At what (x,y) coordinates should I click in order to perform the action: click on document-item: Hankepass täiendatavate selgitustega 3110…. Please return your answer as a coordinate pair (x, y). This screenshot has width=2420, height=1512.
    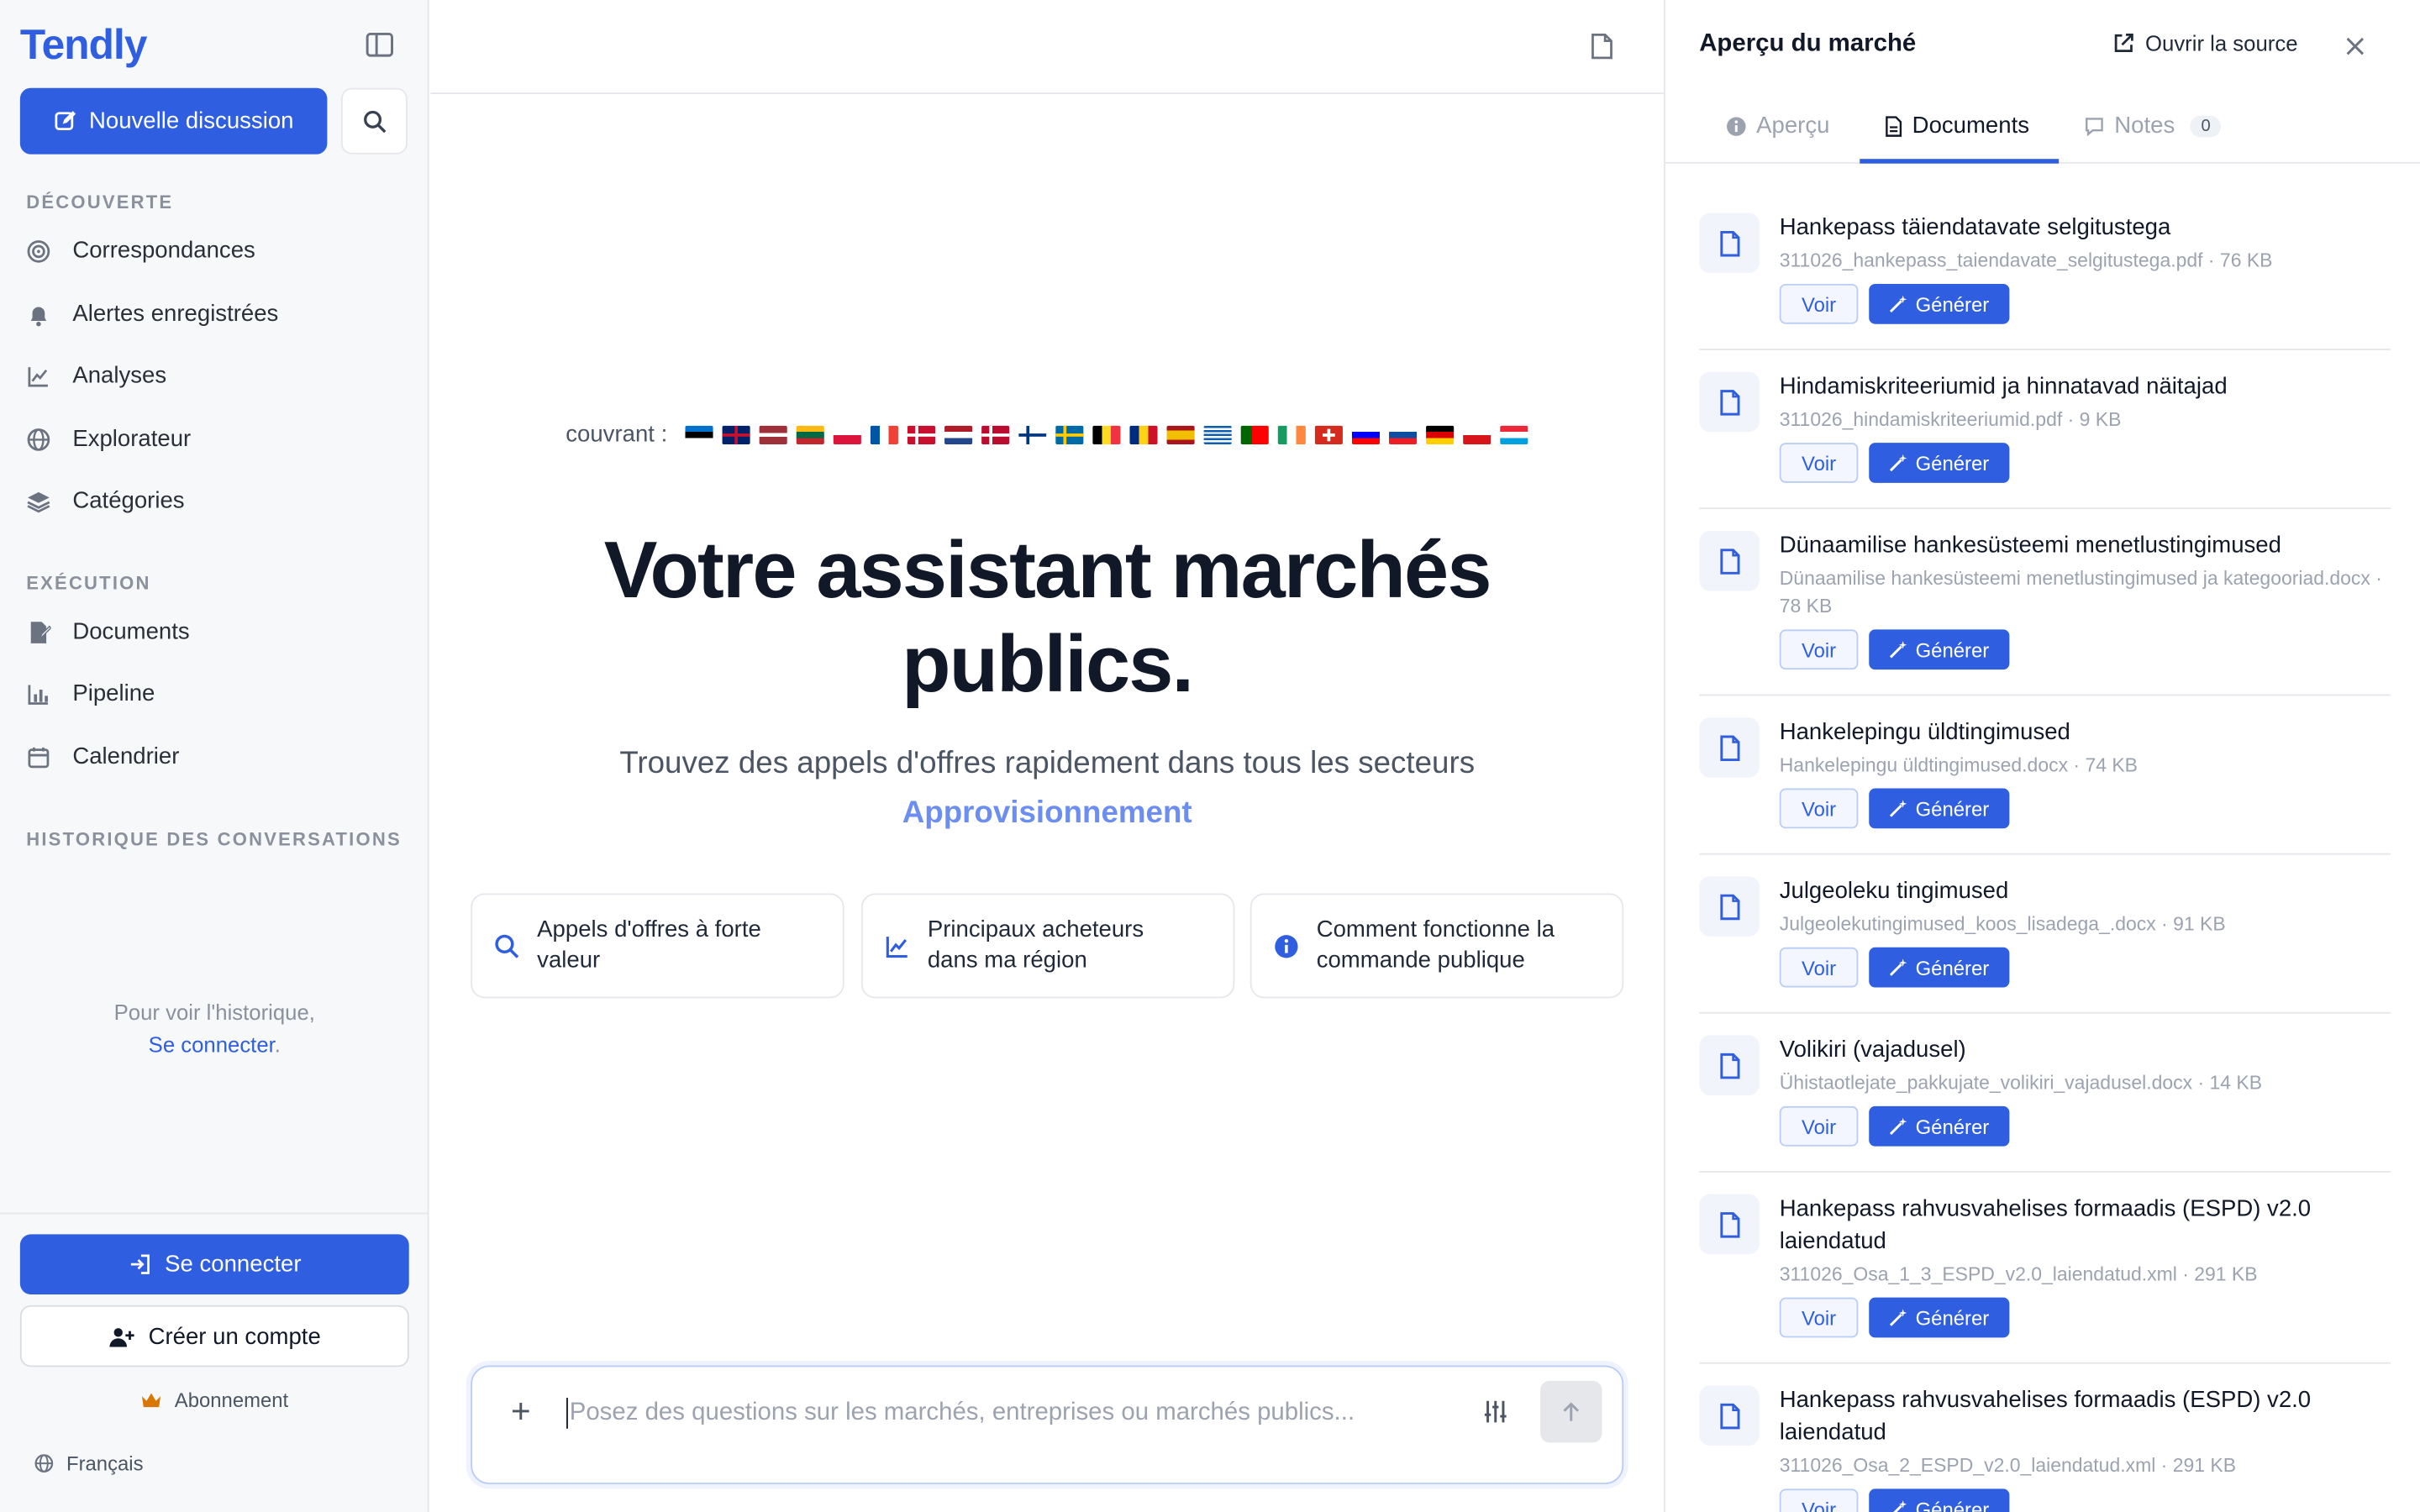
    Looking at the image, I should click on (2045, 271).